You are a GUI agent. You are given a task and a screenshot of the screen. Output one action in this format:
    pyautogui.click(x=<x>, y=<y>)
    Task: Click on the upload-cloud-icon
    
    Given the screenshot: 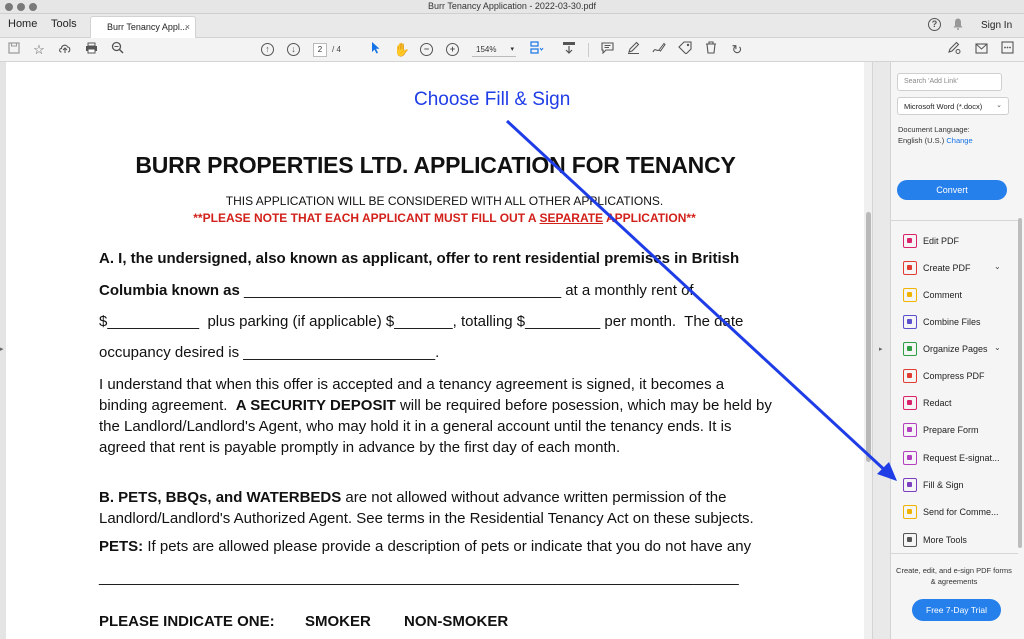 What is the action you would take?
    pyautogui.click(x=65, y=50)
    